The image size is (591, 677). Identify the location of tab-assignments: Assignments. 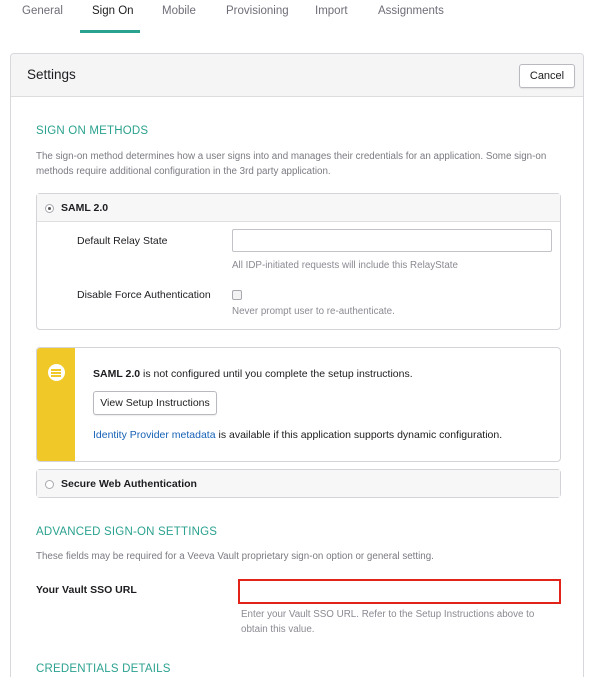
(411, 11).